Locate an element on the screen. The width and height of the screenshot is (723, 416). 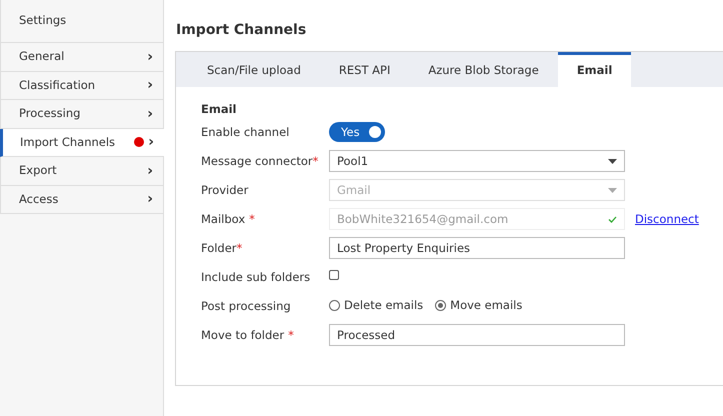
toggle-switch: Yes is located at coordinates (357, 132).